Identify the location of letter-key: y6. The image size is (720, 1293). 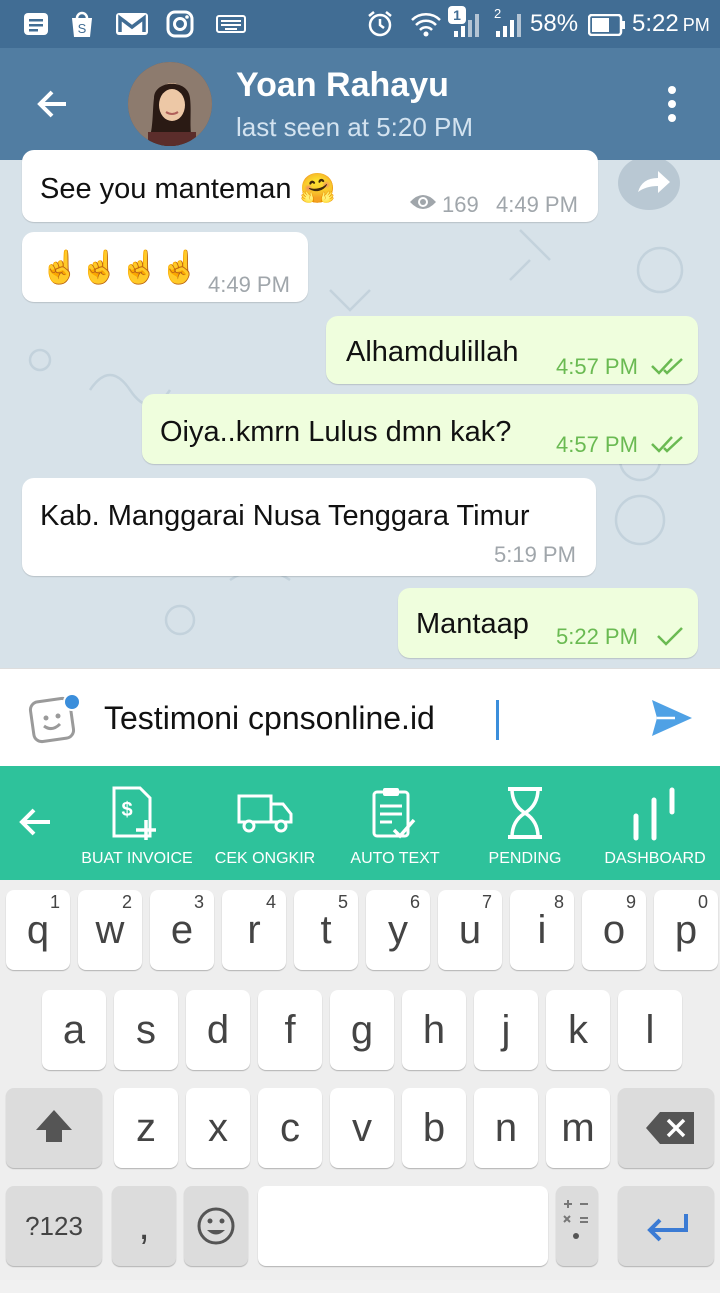
(398, 930).